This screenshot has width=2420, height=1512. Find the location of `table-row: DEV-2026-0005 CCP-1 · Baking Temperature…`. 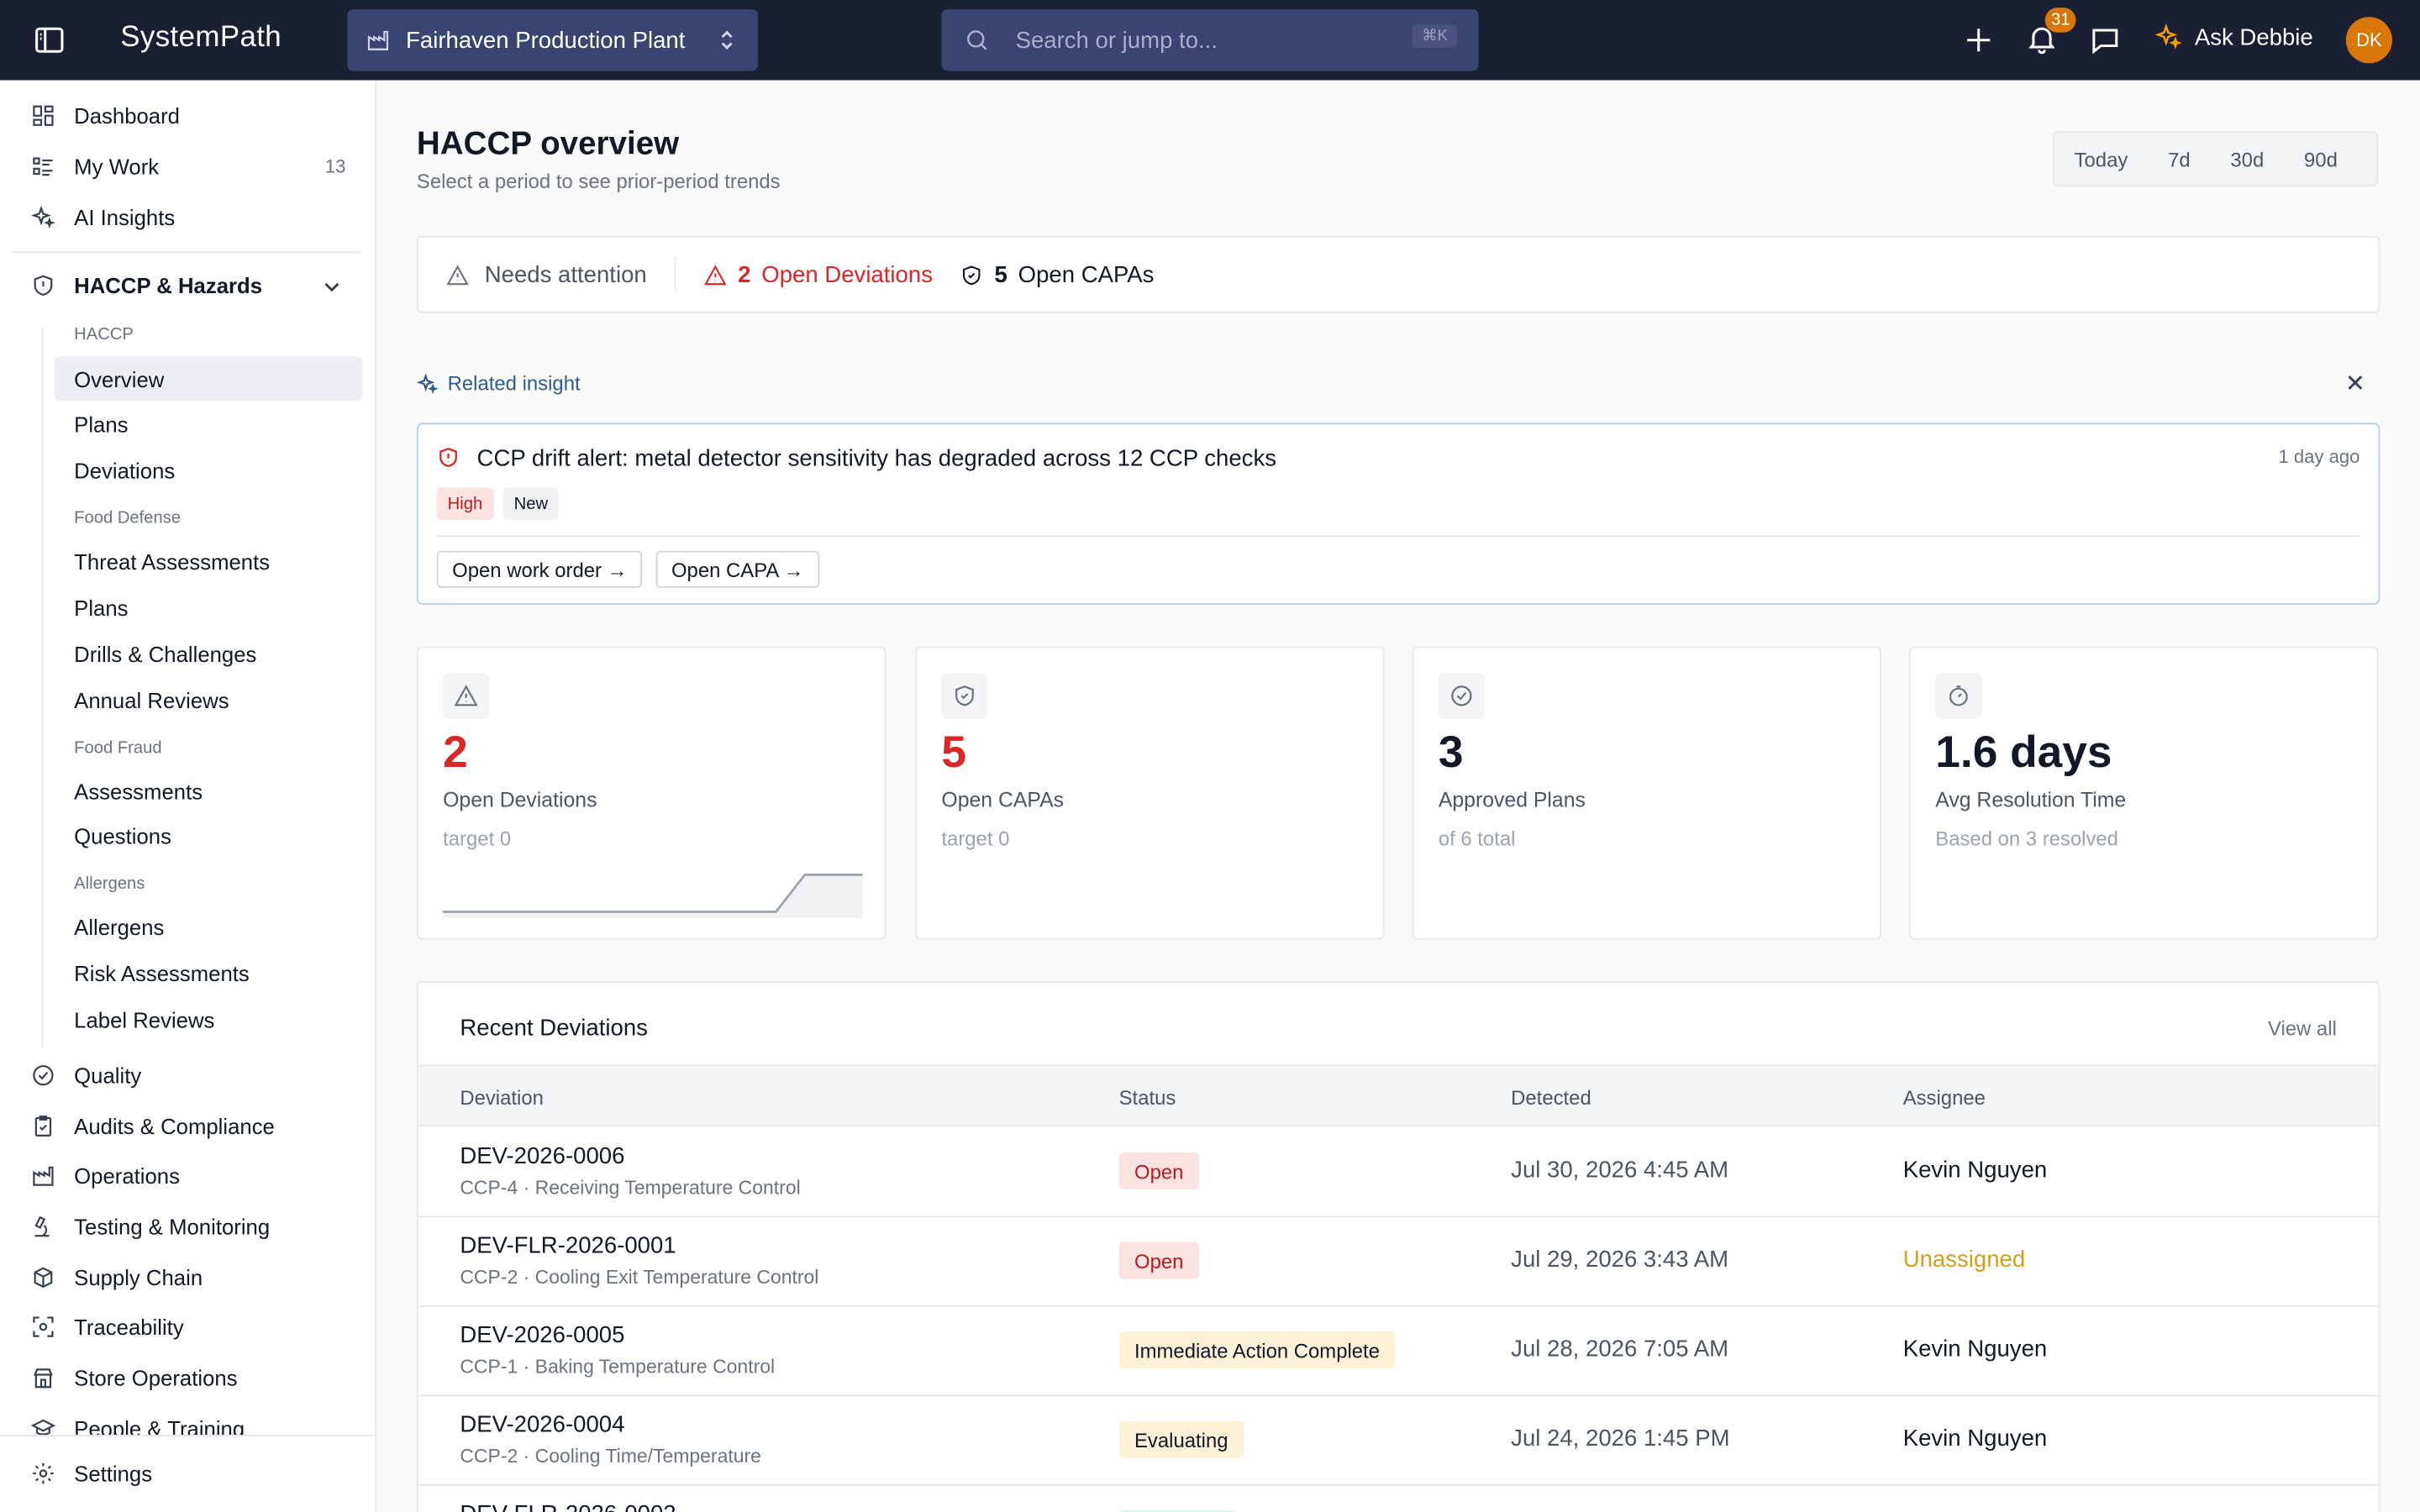

table-row: DEV-2026-0005 CCP-1 · Baking Temperature… is located at coordinates (1398, 1352).